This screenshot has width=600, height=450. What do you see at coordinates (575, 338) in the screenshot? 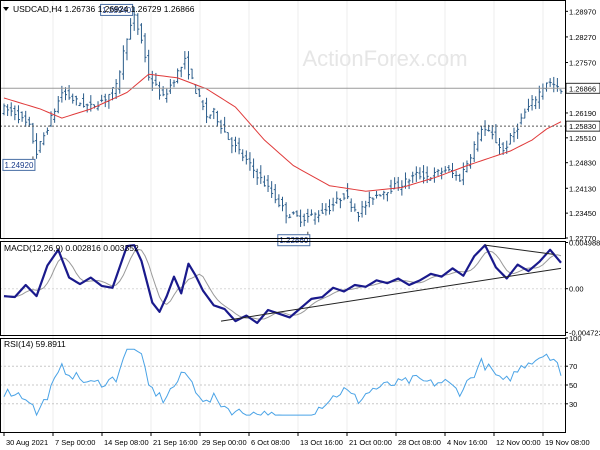
I see `rsi-tick-label: 100` at bounding box center [575, 338].